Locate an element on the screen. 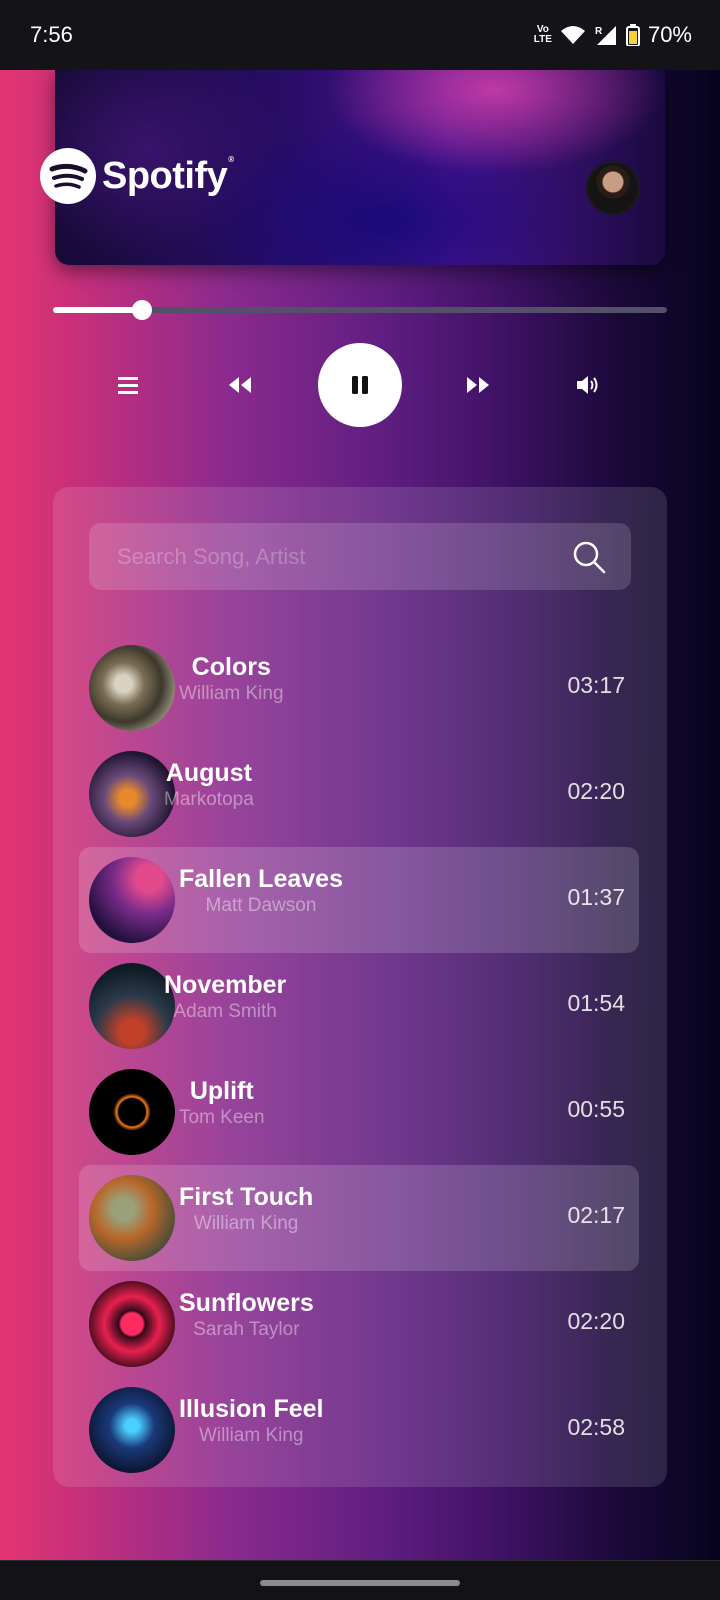 The width and height of the screenshot is (720, 1600). search-input is located at coordinates (344, 556).